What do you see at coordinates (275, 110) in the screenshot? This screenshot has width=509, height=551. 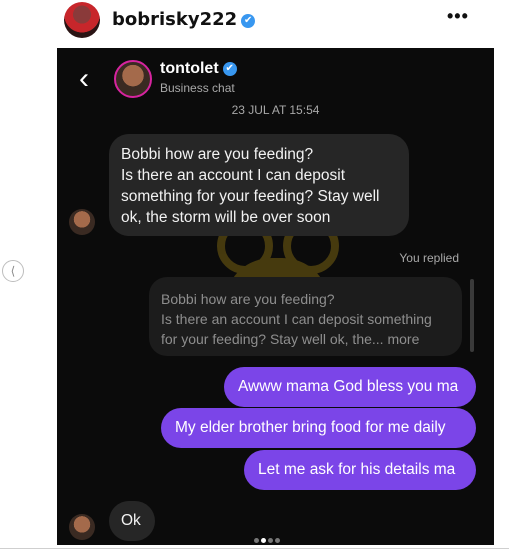 I see `chat-timestamp: 23 JUL AT 15:54` at bounding box center [275, 110].